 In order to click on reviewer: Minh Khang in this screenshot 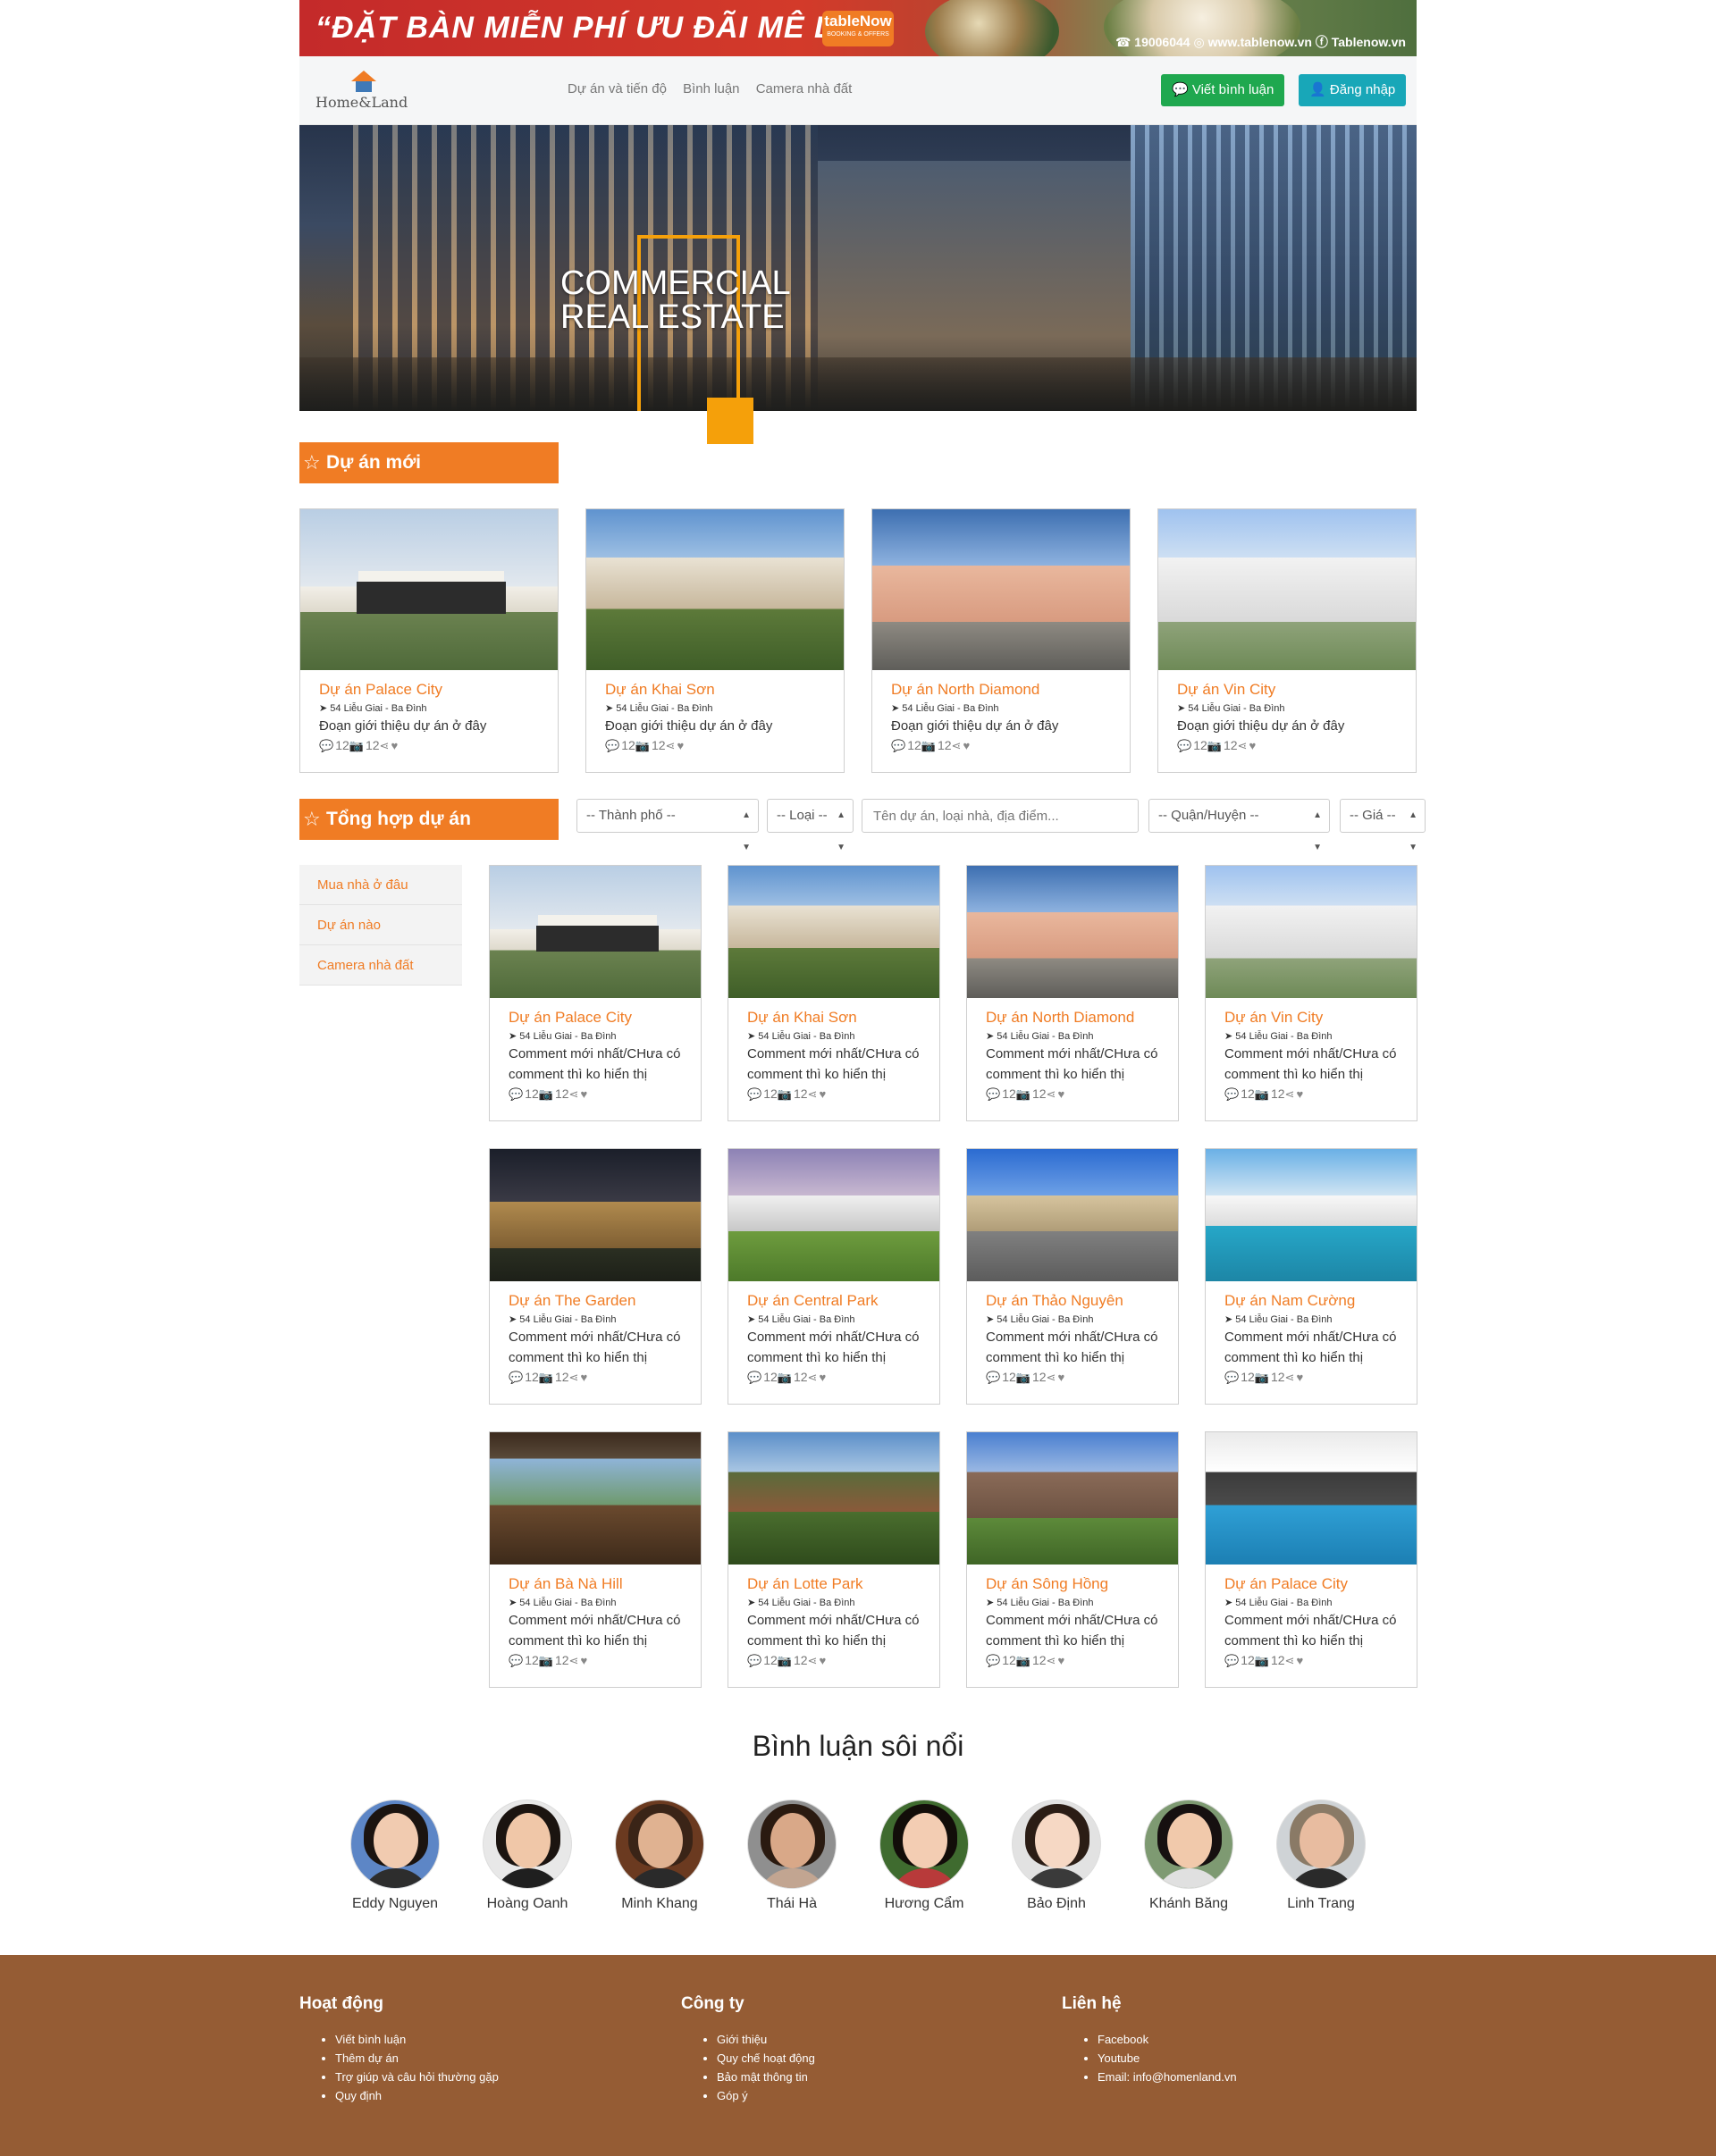, I will do `click(659, 1856)`.